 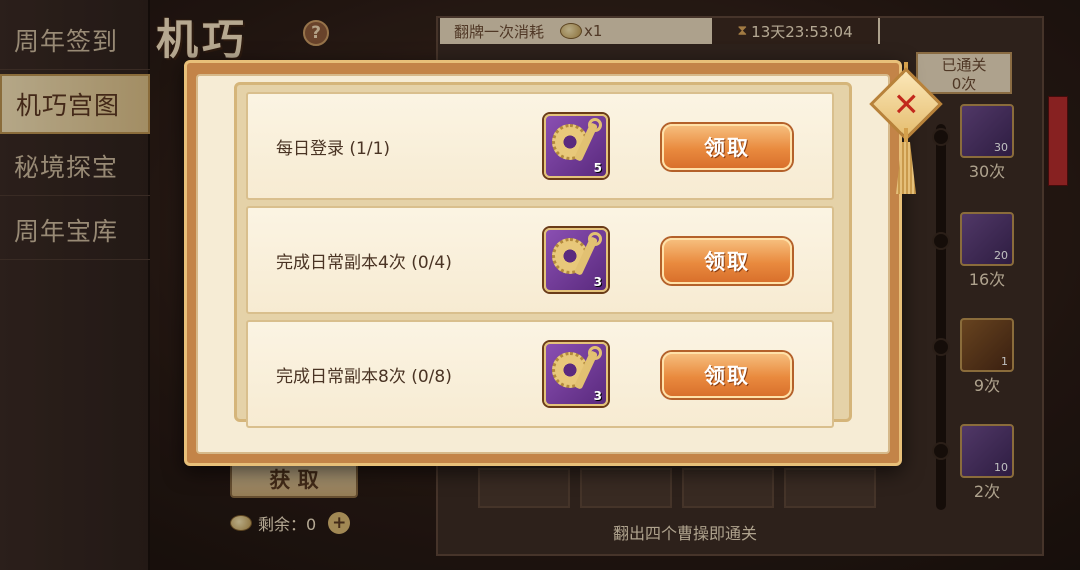 I want to click on task-title: 完成日常副本8次 (0/8), so click(x=364, y=377).